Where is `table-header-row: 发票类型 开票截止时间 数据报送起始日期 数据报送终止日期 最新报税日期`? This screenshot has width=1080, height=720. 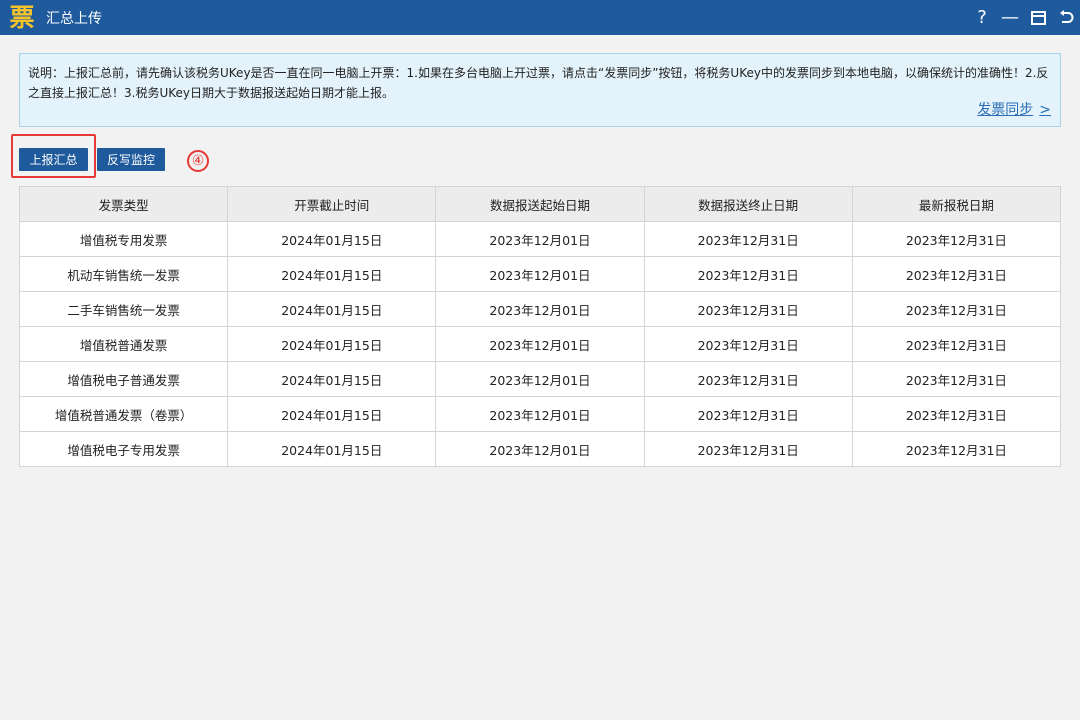
table-header-row: 发票类型 开票截止时间 数据报送起始日期 数据报送终止日期 最新报税日期 is located at coordinates (540, 204).